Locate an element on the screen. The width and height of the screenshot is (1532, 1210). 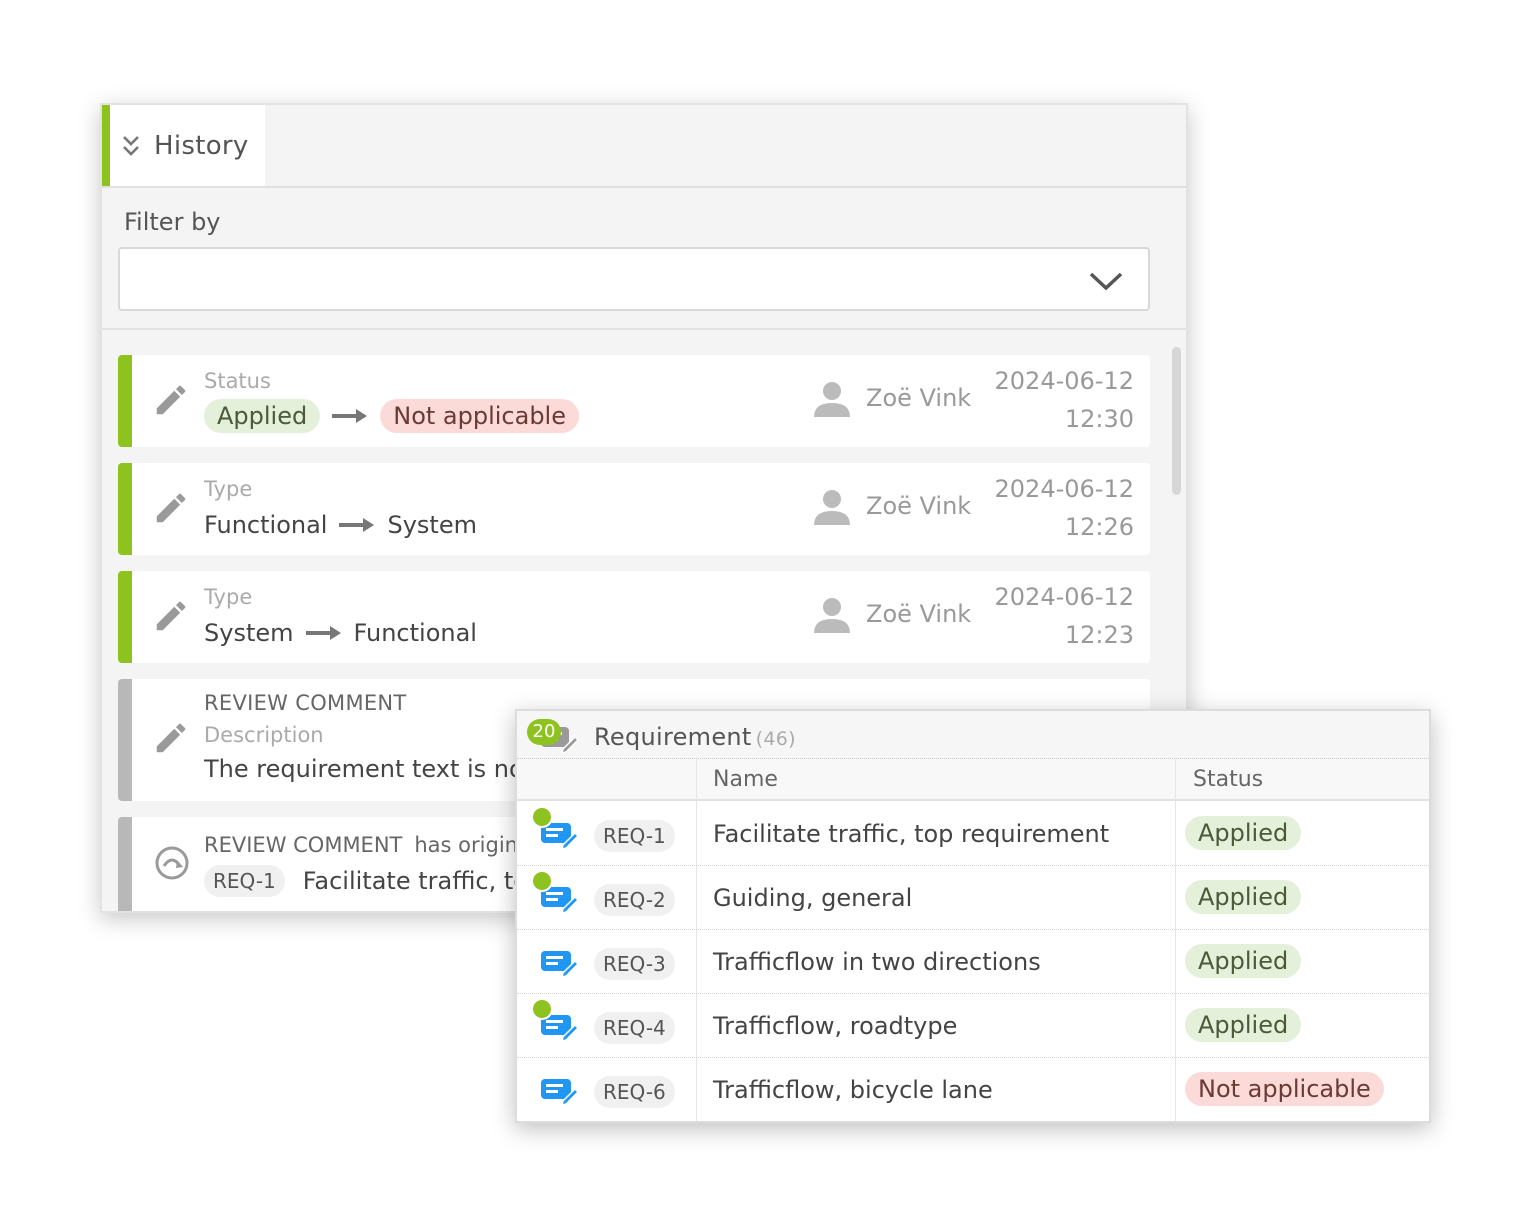
origin-link-icon is located at coordinates (172, 863).